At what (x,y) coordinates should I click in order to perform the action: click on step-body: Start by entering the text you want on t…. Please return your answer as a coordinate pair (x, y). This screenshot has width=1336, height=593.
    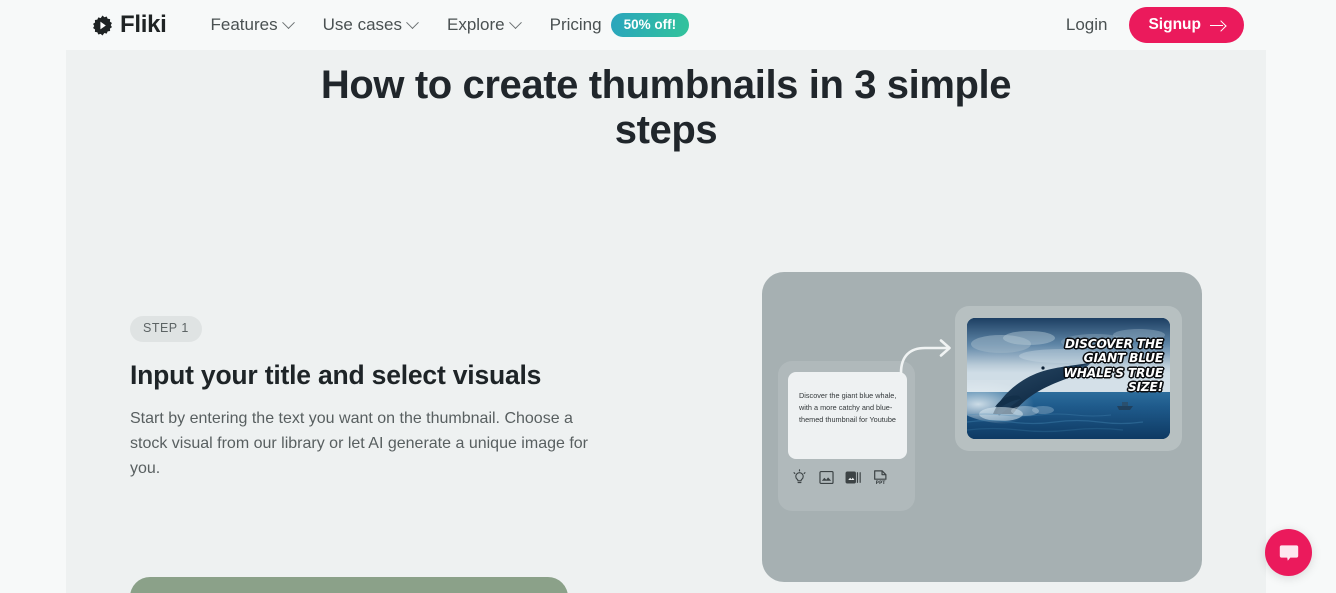
    Looking at the image, I should click on (359, 443).